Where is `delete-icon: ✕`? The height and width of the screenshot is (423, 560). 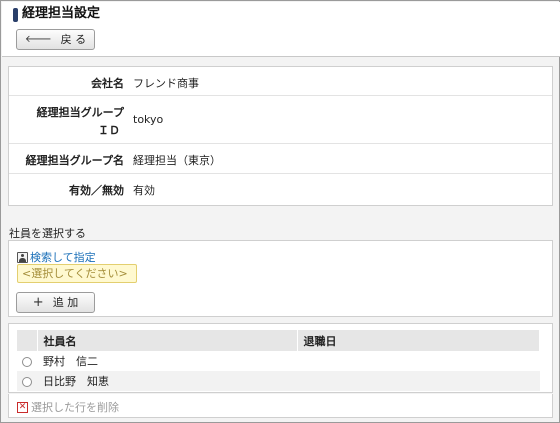 delete-icon: ✕ is located at coordinates (22, 407).